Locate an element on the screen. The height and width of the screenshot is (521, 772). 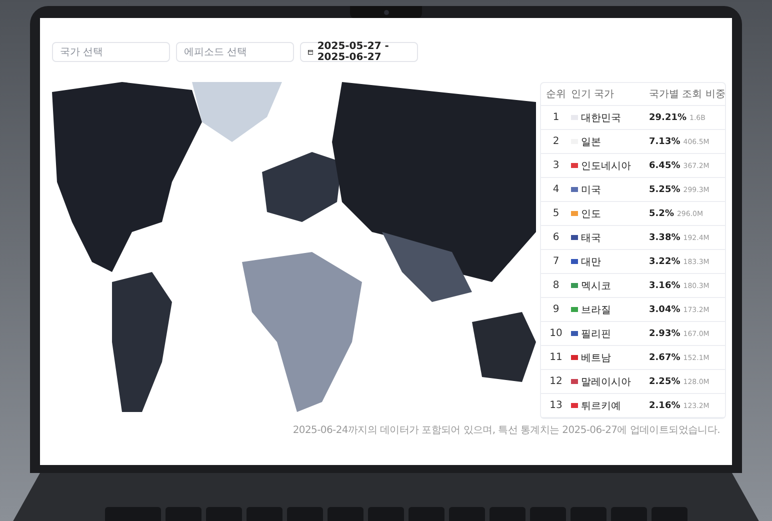
rank-cell-text: 9 is located at coordinates (556, 309).